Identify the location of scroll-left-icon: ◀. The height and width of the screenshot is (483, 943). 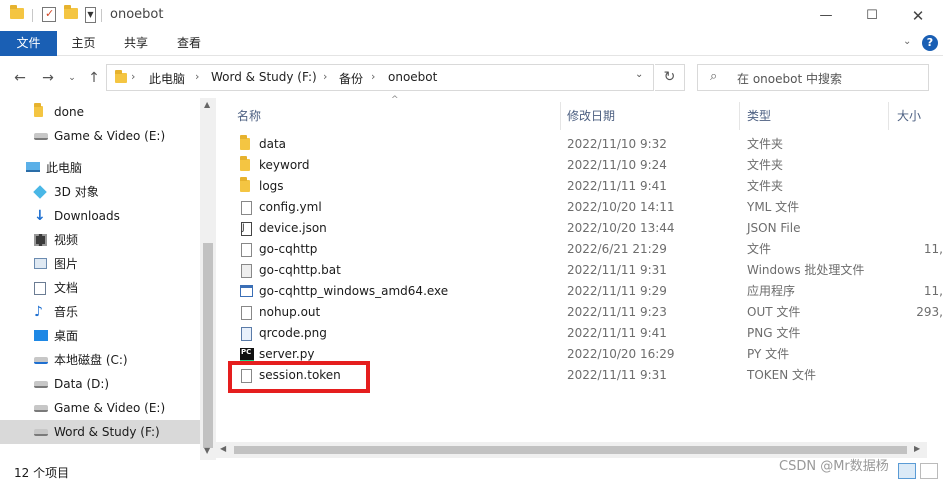
(223, 448).